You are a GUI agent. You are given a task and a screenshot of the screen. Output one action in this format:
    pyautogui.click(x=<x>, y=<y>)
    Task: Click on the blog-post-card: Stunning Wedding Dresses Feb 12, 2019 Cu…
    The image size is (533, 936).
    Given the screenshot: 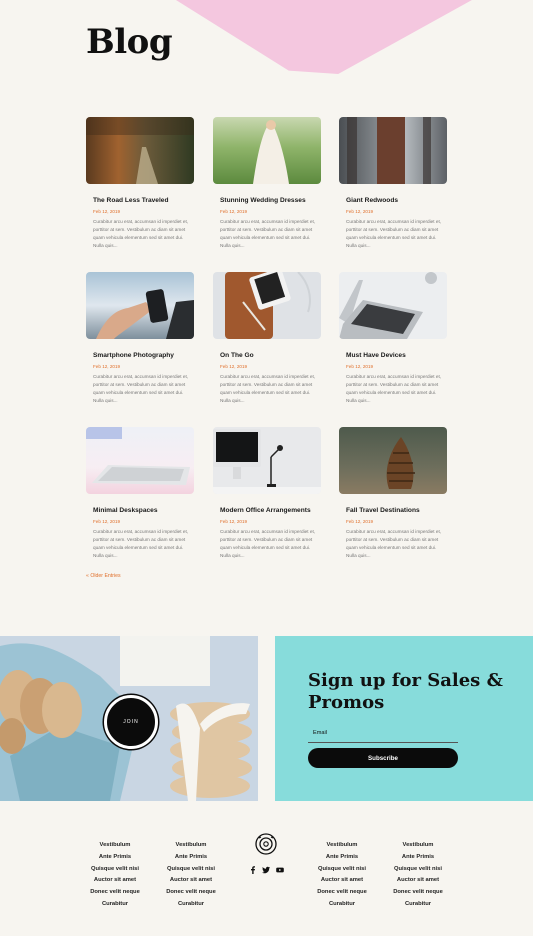 What is the action you would take?
    pyautogui.click(x=267, y=183)
    